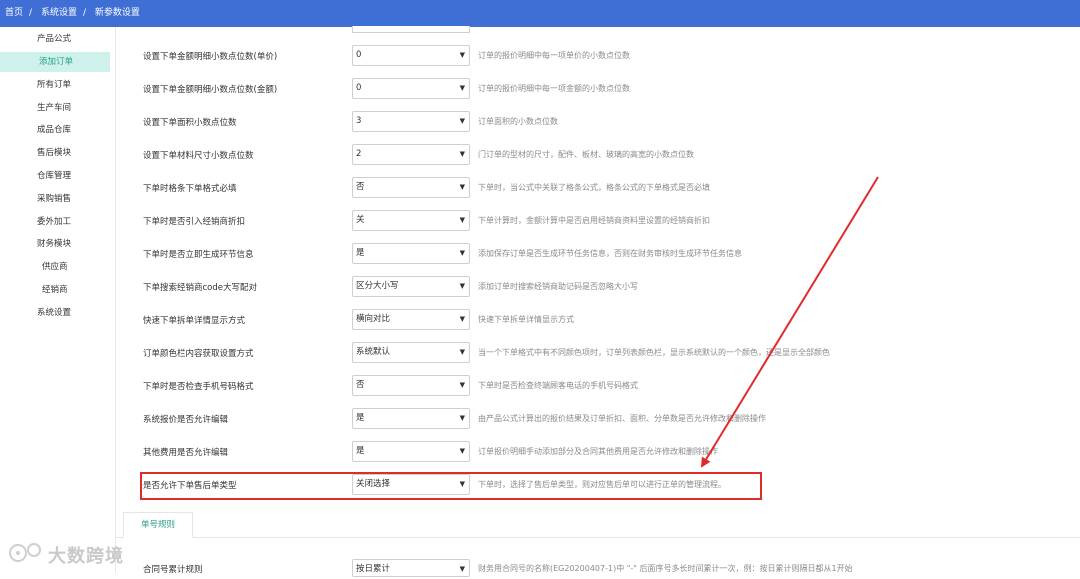  I want to click on setting-label: 合同号累计规则, so click(173, 570).